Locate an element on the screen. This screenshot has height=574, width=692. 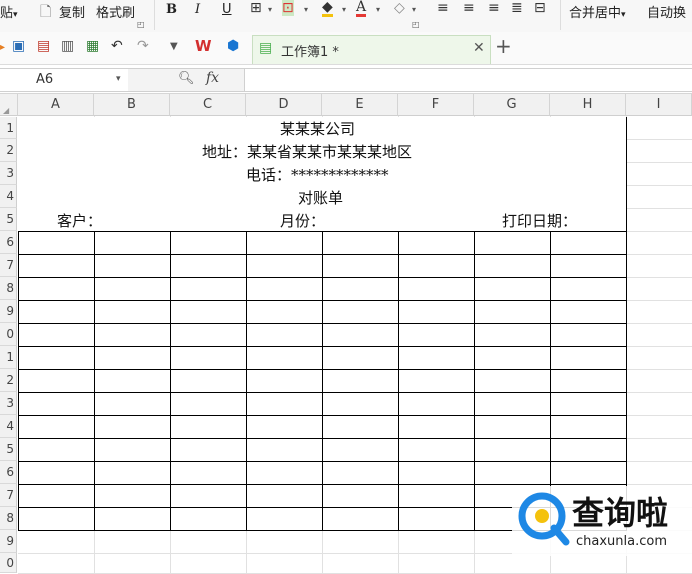
clear-caret-icon: ▾ is located at coordinates (414, 9).